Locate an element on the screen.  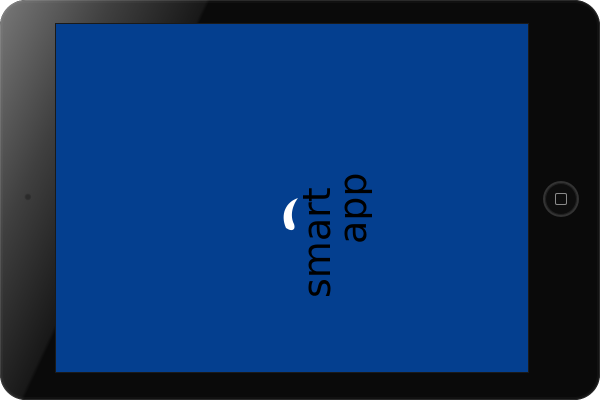
home-button is located at coordinates (561, 199).